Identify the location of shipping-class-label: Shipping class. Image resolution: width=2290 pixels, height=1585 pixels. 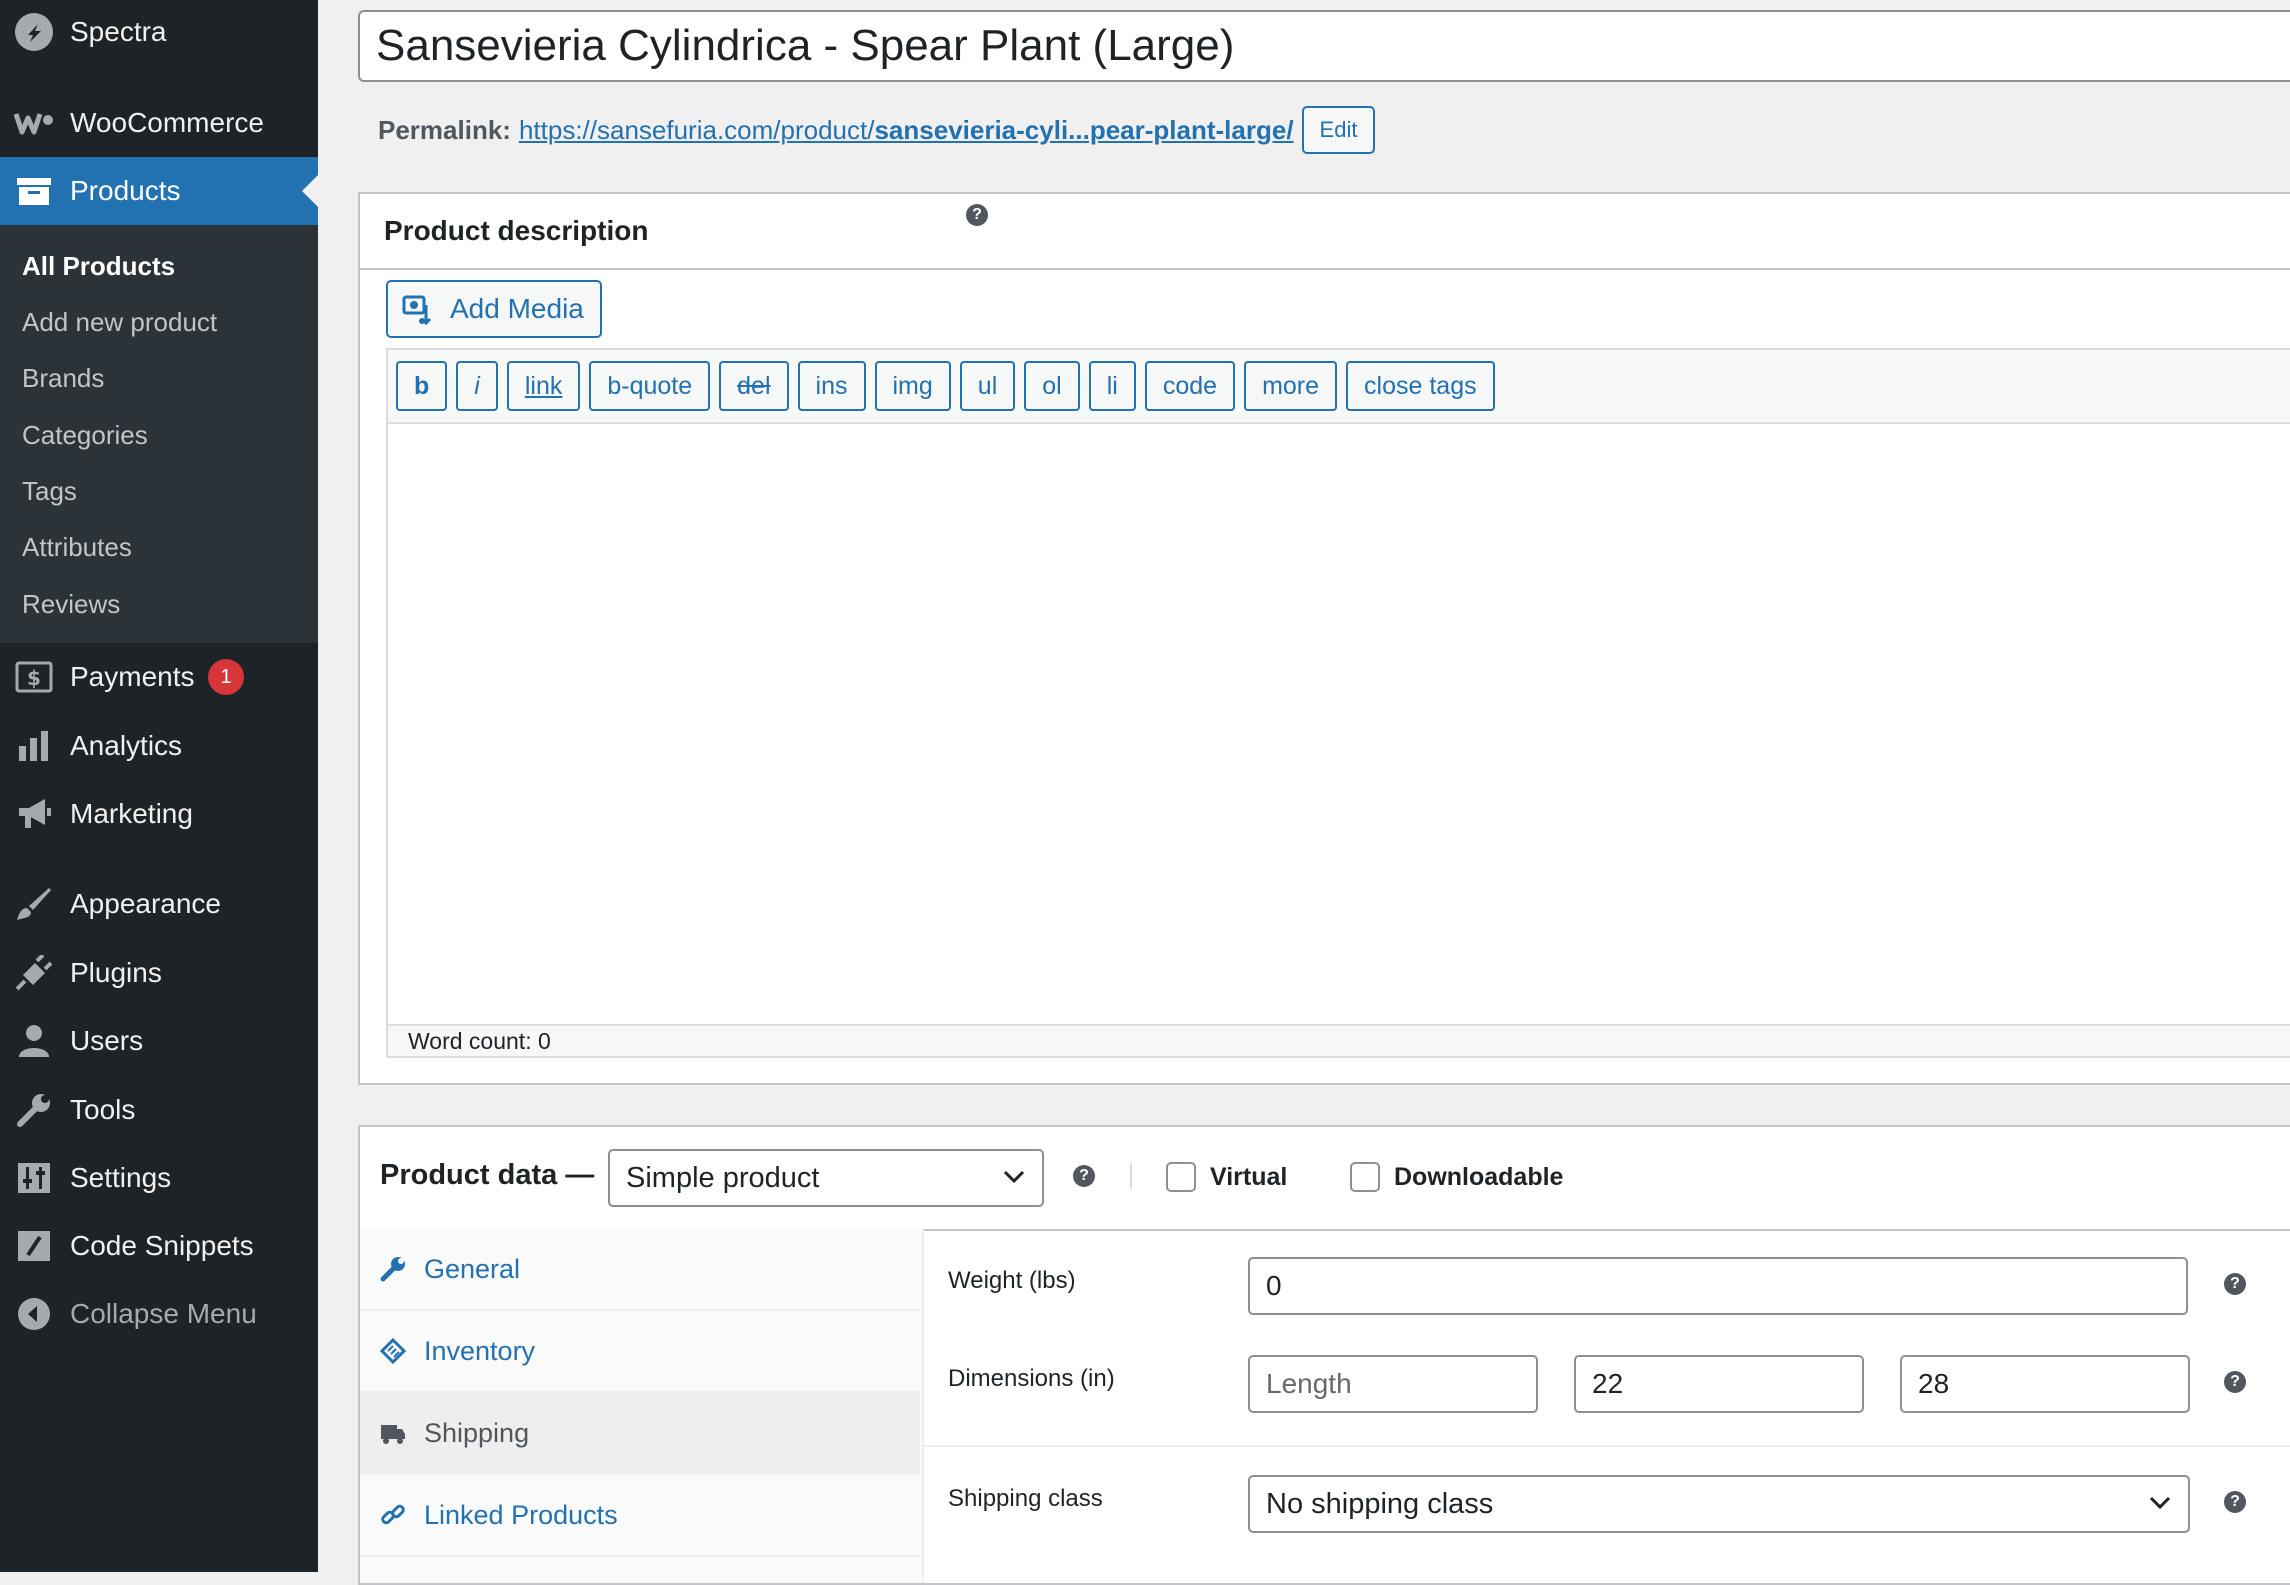
(1025, 1498).